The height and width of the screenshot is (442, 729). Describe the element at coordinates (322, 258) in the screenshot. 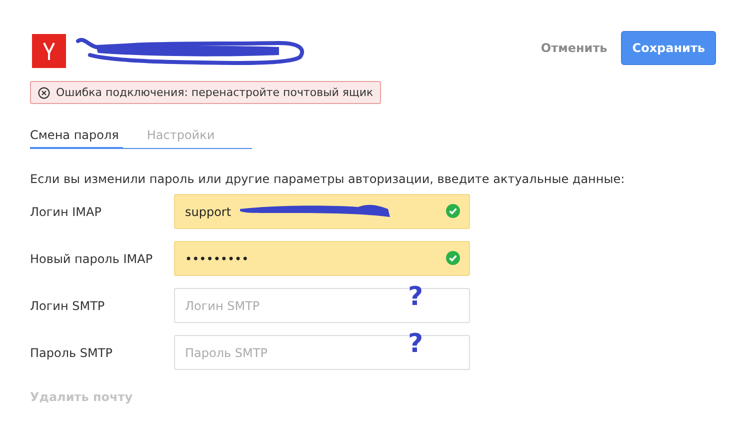

I see `input-field: •••••••••` at that location.